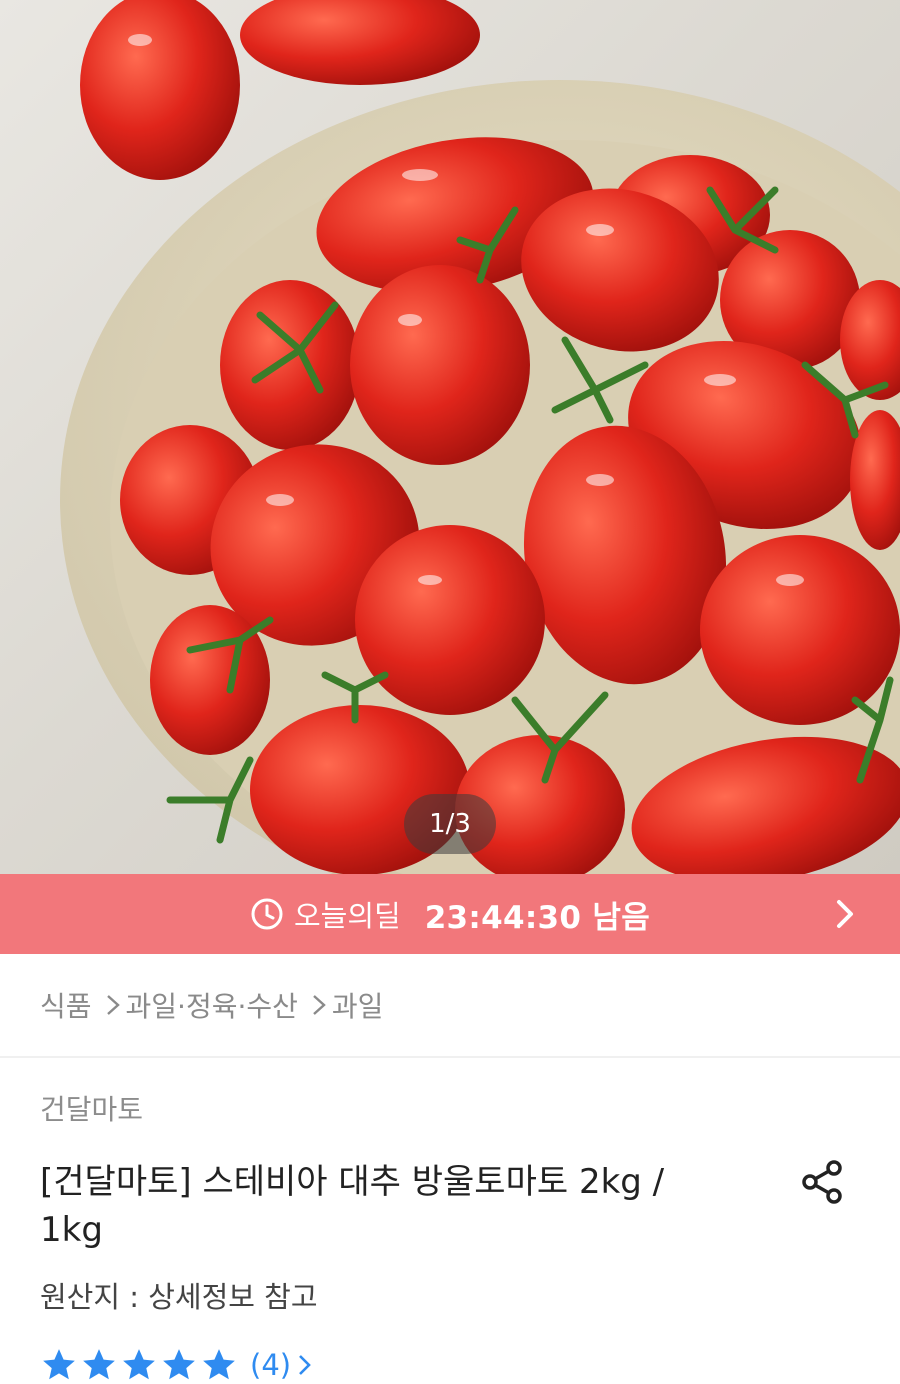 This screenshot has width=900, height=1384. Describe the element at coordinates (270, 1365) in the screenshot. I see `review-count: (4)` at that location.